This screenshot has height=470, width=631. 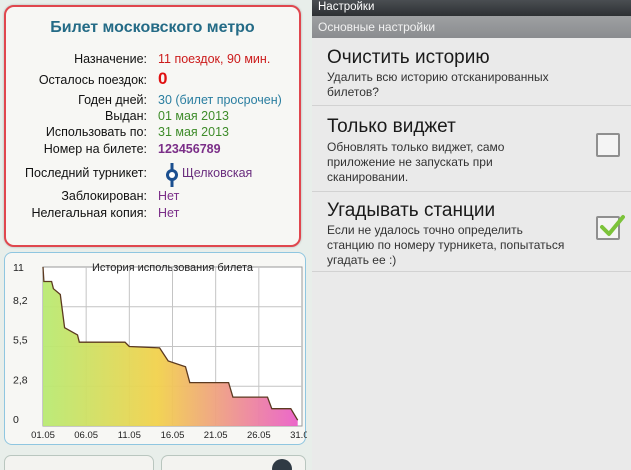 I want to click on metro-station-pin-icon, so click(x=172, y=175).